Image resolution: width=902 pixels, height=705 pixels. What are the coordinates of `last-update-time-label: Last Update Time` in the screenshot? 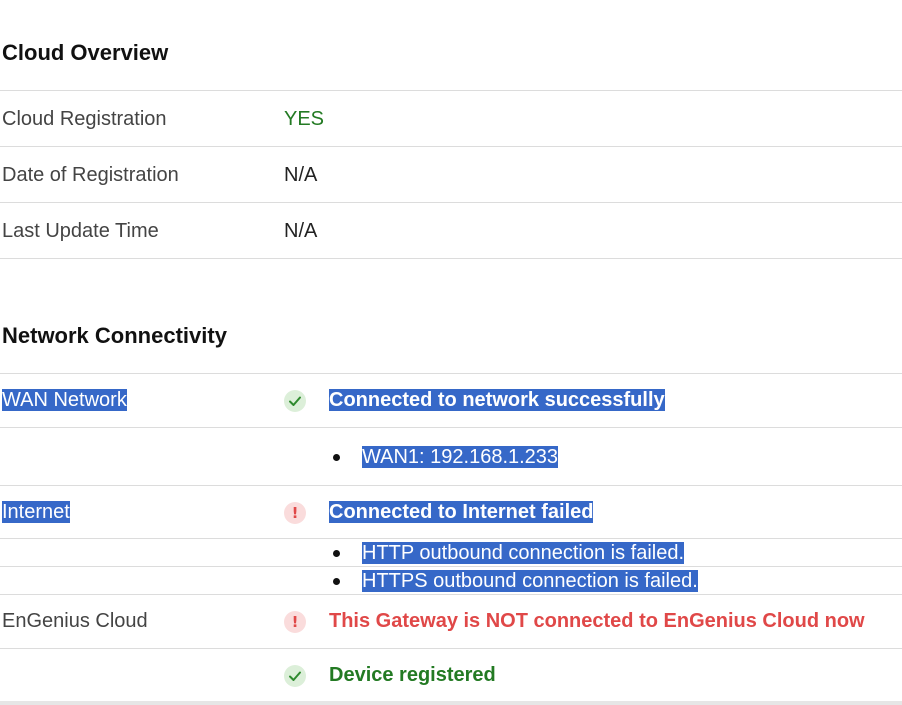 It's located at (80, 231).